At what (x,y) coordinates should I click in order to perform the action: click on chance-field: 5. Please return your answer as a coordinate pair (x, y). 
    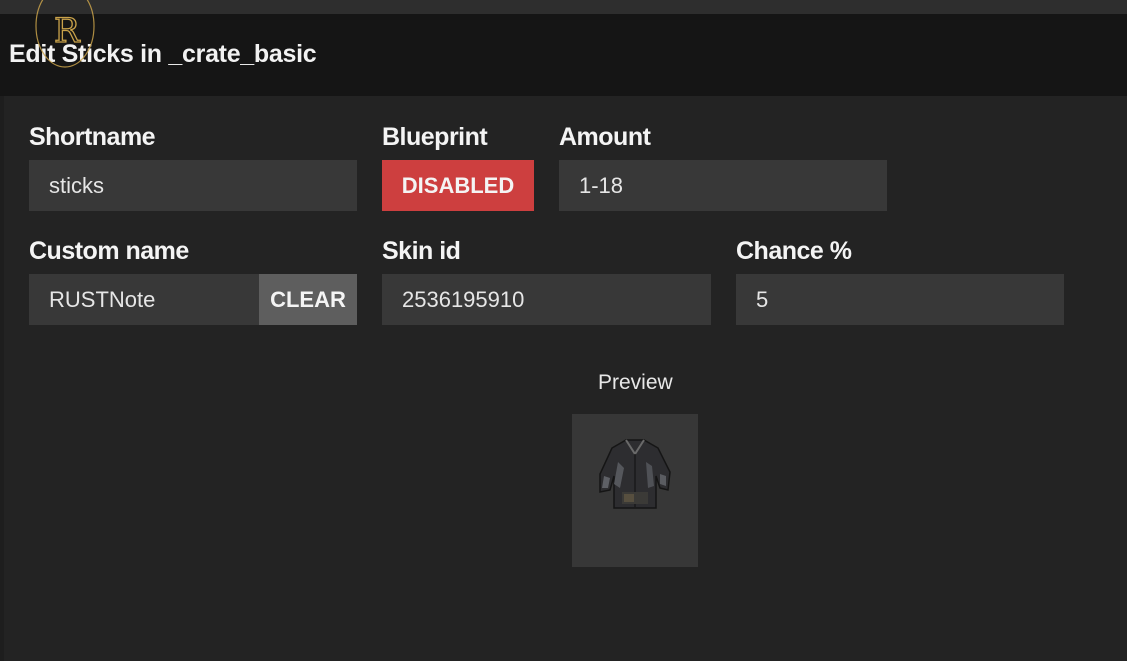
    Looking at the image, I should click on (900, 299).